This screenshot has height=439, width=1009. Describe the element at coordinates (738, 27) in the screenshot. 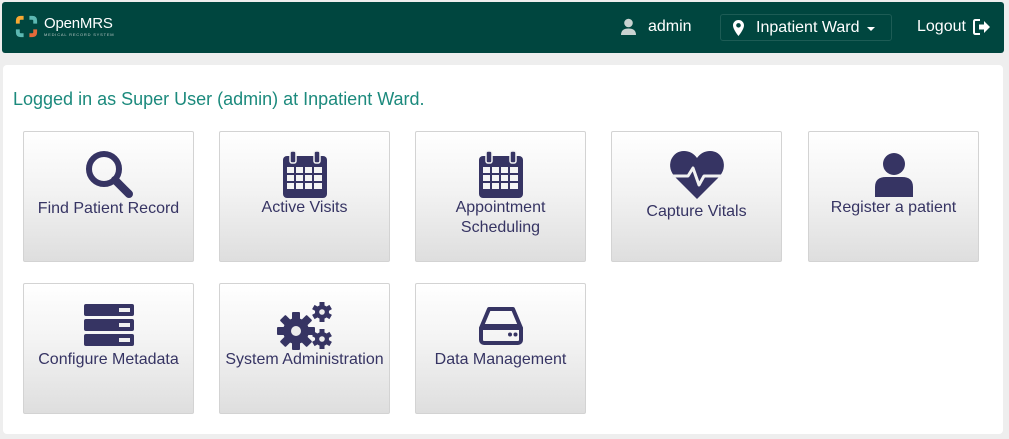

I see `map-marker-icon` at that location.